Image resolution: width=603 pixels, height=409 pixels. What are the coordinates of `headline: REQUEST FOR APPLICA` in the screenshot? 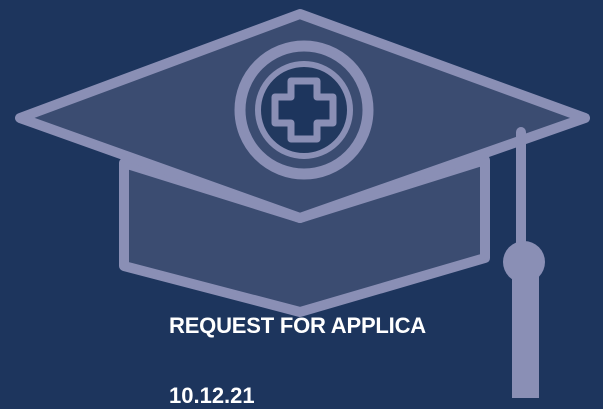 It's located at (297, 325).